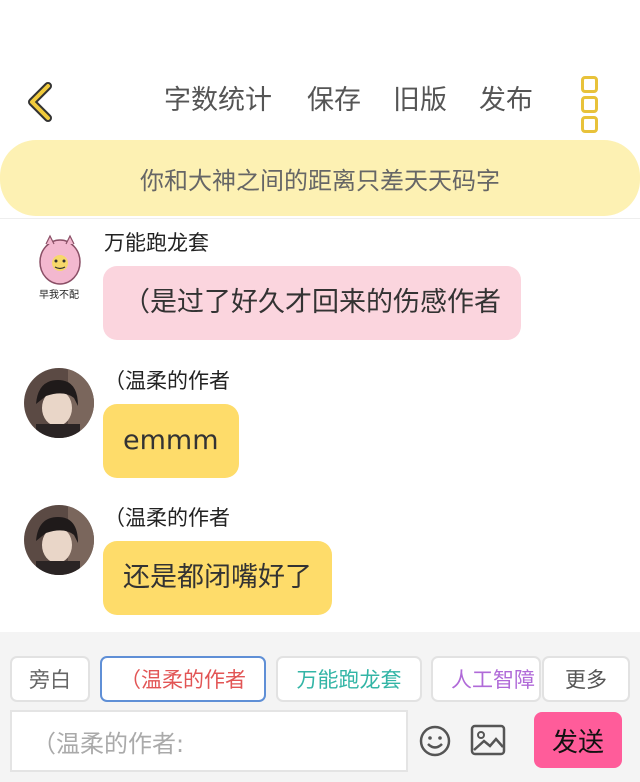  Describe the element at coordinates (488, 740) in the screenshot. I see `image-icon` at that location.